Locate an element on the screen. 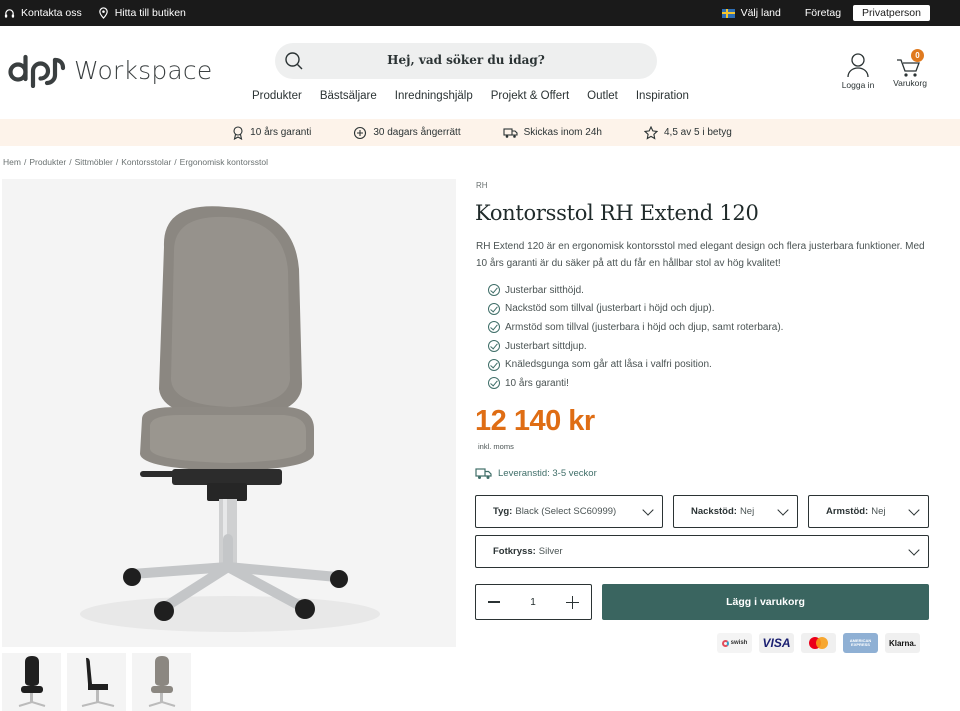 This screenshot has height=711, width=960. award-icon is located at coordinates (238, 132).